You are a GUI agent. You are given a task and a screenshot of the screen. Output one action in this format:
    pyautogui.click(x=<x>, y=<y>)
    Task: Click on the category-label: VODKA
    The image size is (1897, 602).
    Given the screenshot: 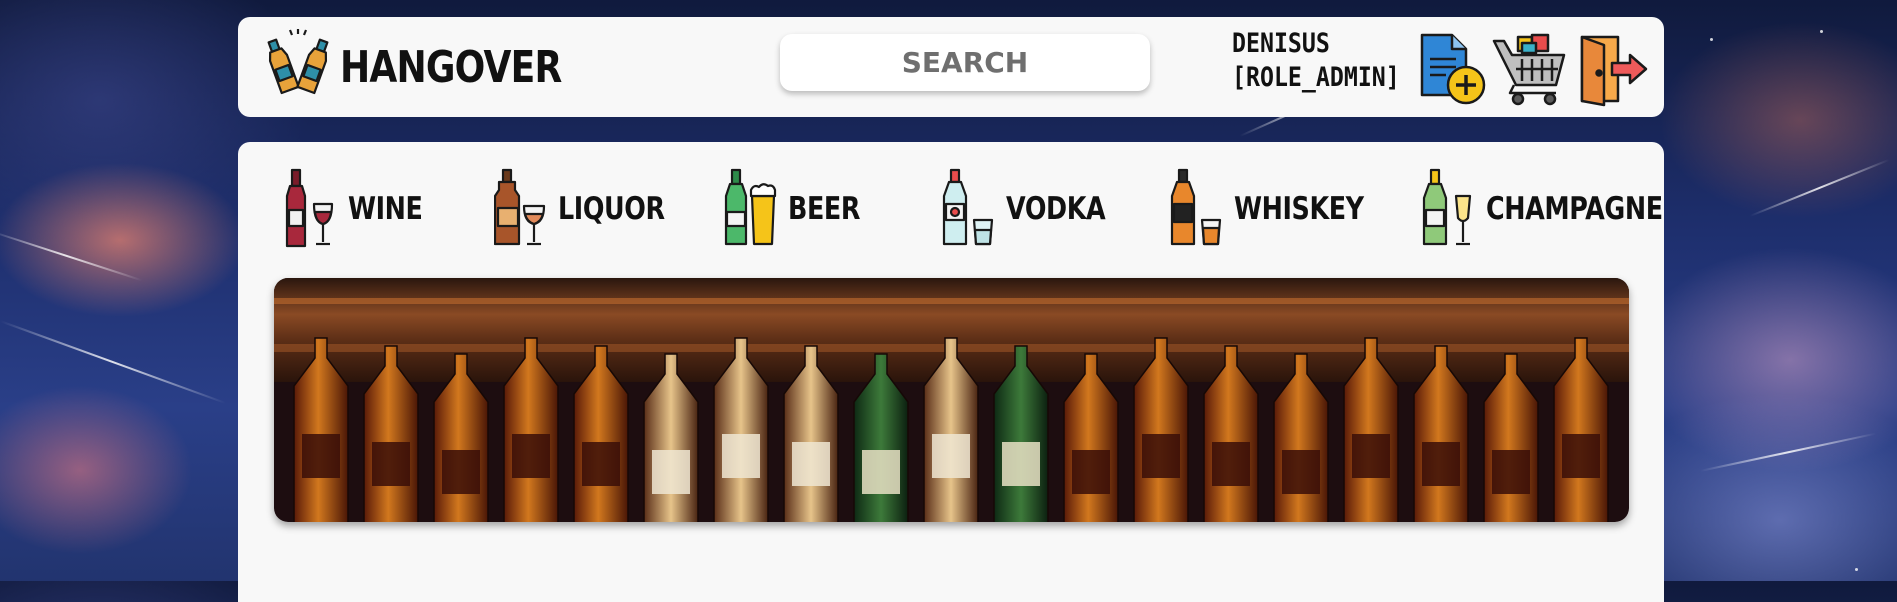 What is the action you would take?
    pyautogui.click(x=1056, y=209)
    